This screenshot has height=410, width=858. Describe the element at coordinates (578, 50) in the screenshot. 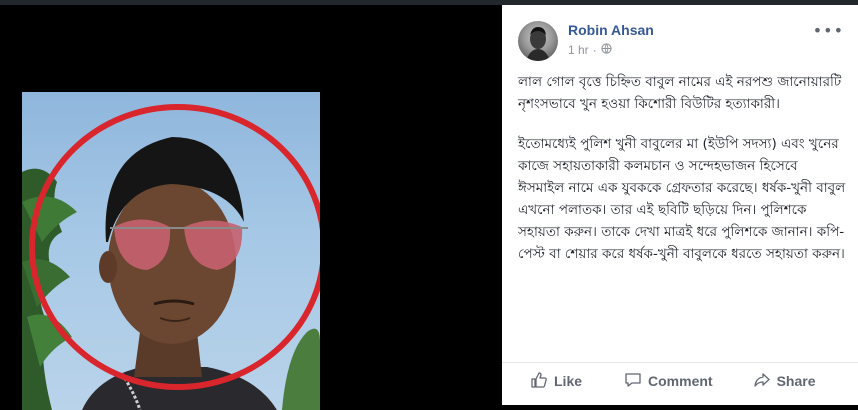

I see `post-time: 1 hr` at that location.